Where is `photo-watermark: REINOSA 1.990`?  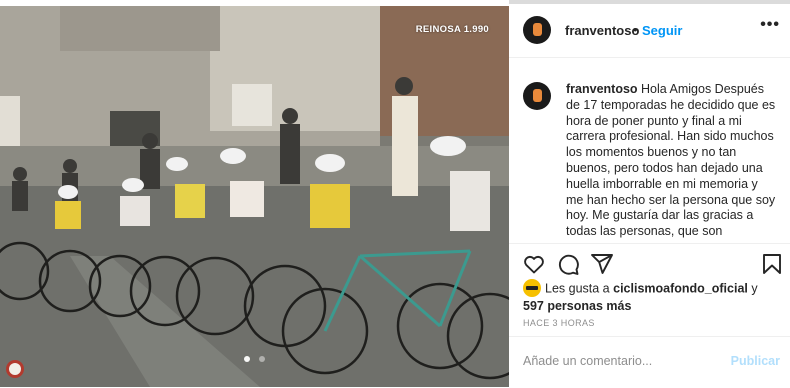
photo-watermark: REINOSA 1.990 is located at coordinates (452, 29).